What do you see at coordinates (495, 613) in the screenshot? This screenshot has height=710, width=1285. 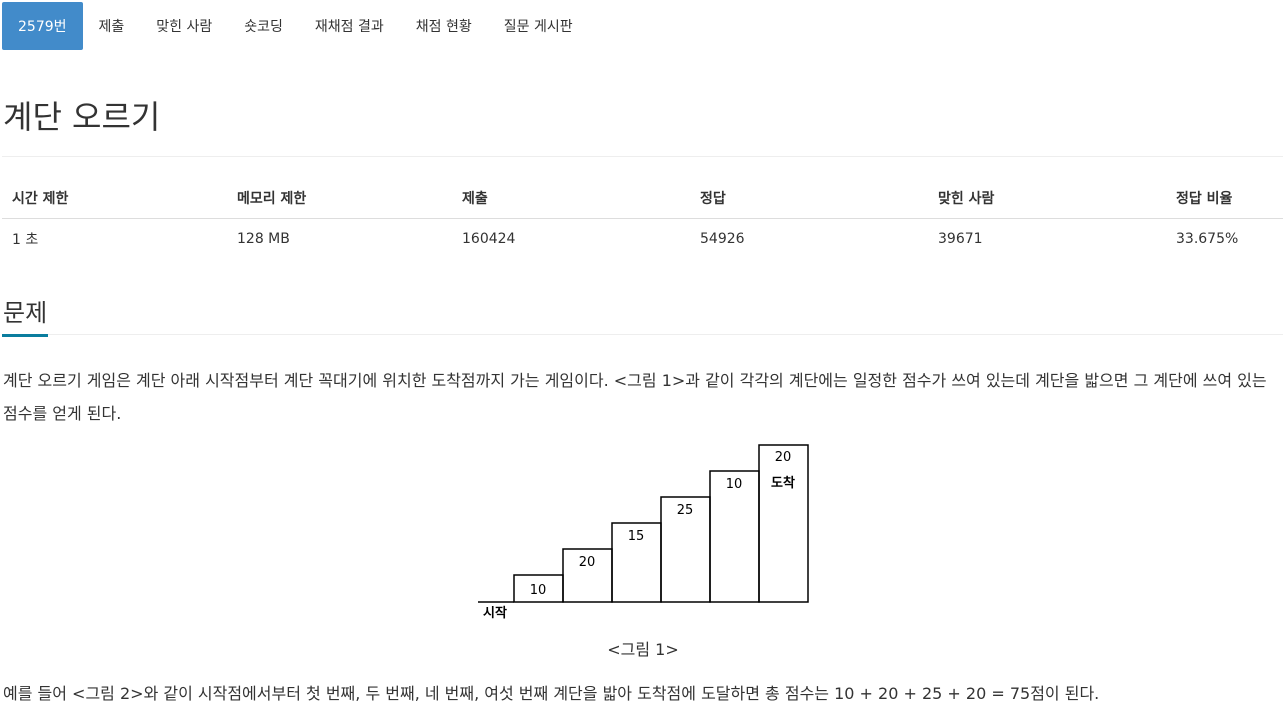 I see `start-label: 시작` at bounding box center [495, 613].